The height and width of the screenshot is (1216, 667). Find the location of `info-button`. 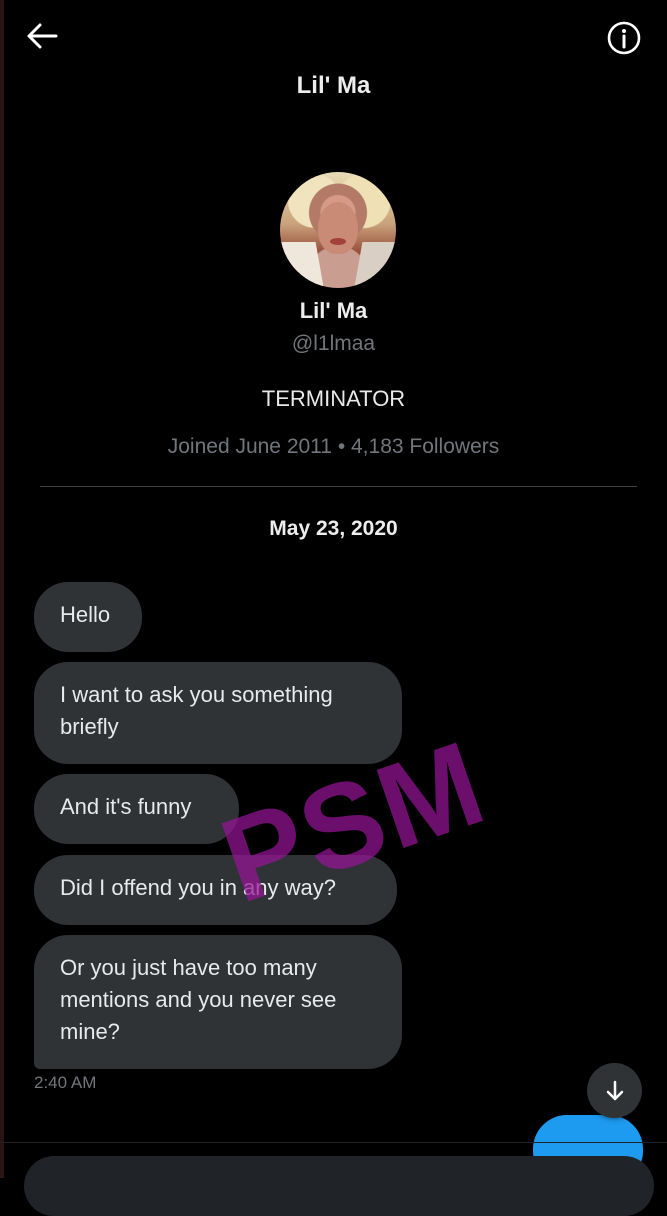

info-button is located at coordinates (624, 38).